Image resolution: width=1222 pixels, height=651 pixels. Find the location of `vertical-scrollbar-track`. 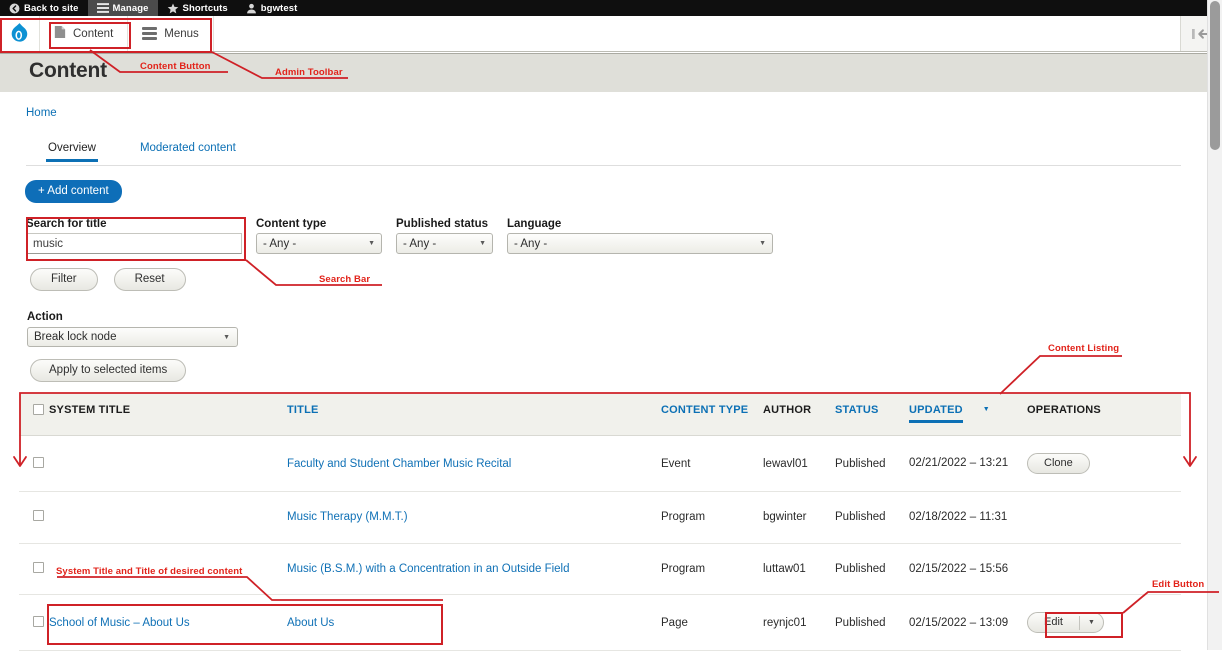

vertical-scrollbar-track is located at coordinates (1214, 325).